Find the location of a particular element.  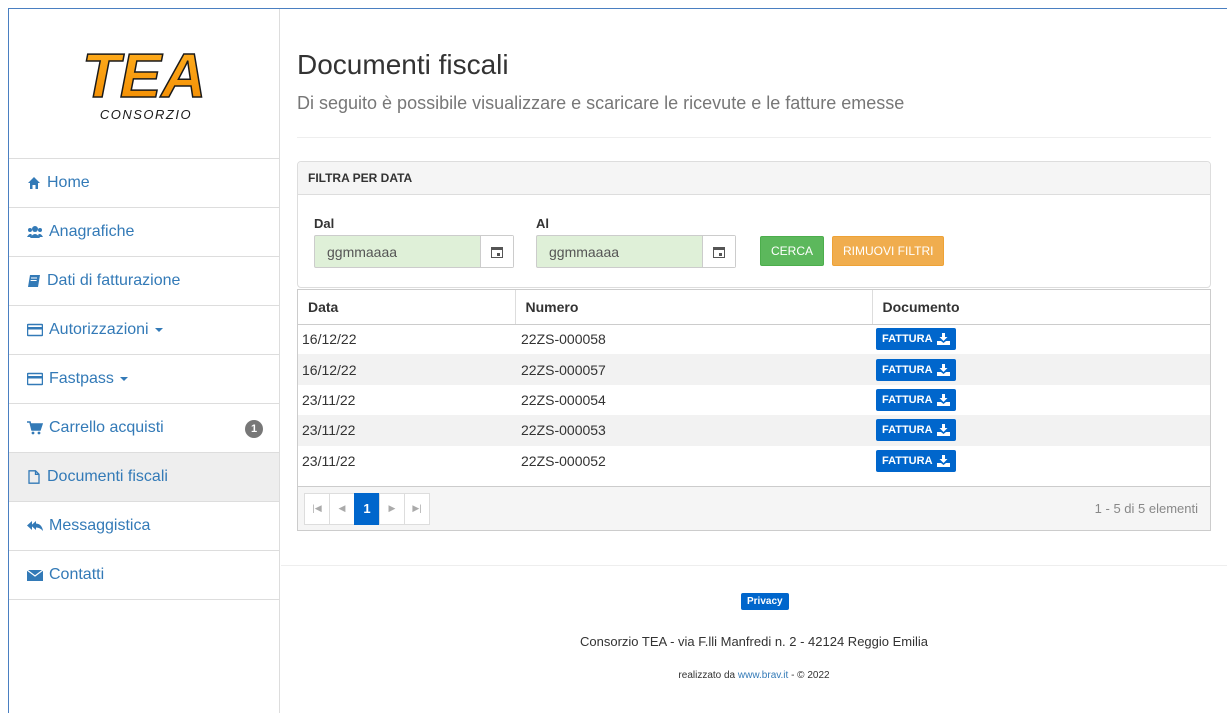

sidebar-item-label: Dati di fatturazione is located at coordinates (114, 280).